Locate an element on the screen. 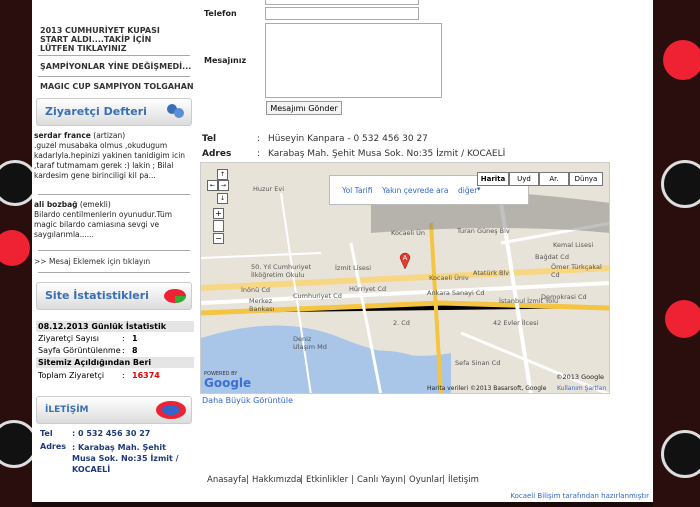  map-label: Sefa Sinan Cd is located at coordinates (478, 363).